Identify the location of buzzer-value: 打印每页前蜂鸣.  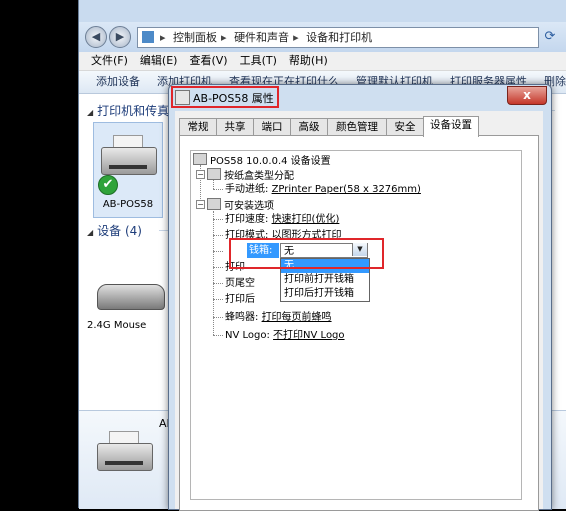
(297, 317).